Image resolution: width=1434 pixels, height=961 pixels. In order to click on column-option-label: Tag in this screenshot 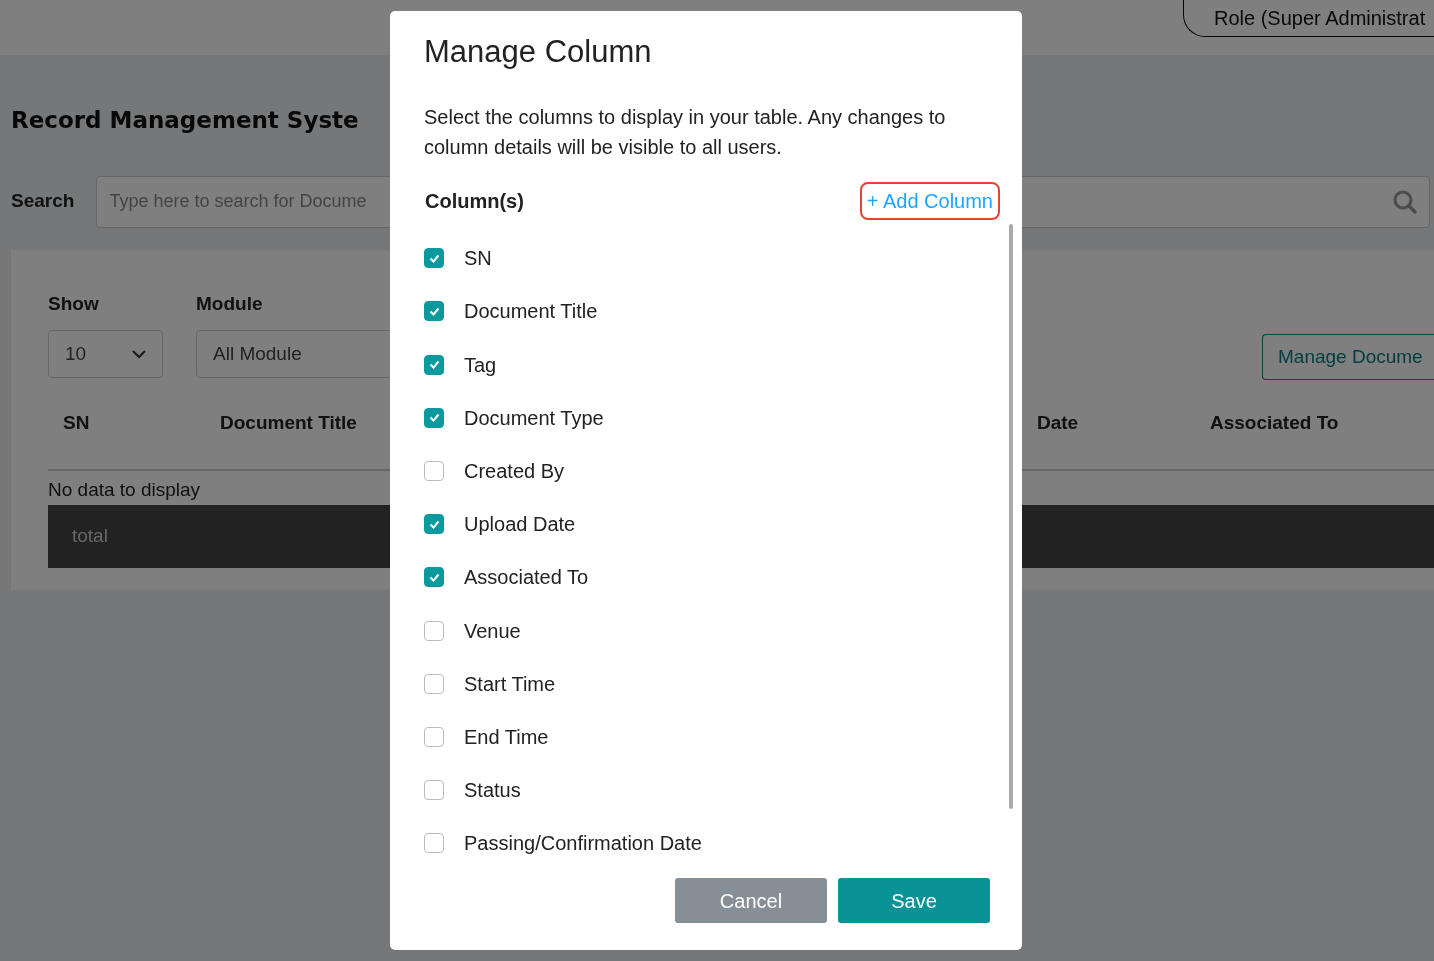, I will do `click(480, 364)`.